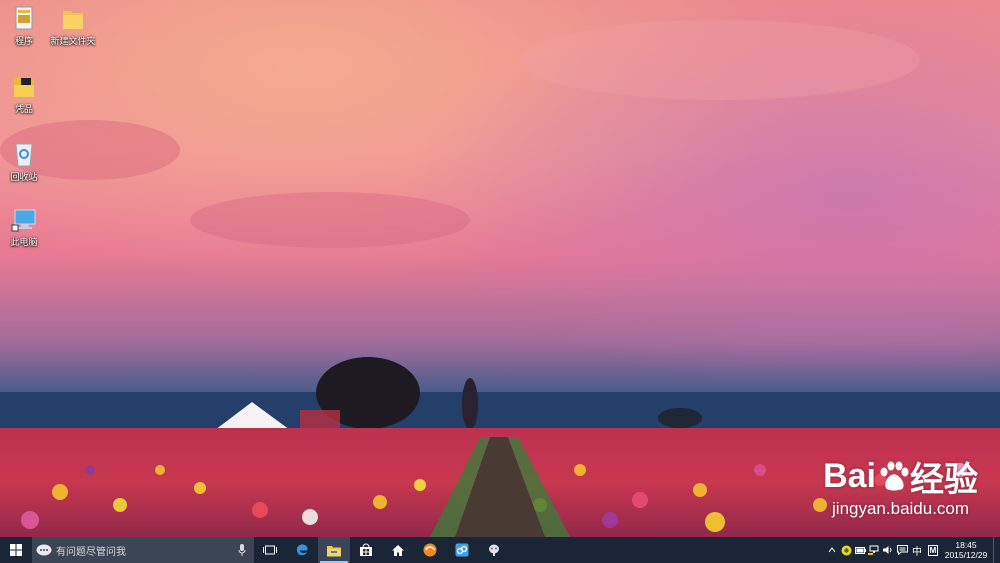 This screenshot has width=1000, height=563. Describe the element at coordinates (917, 550) in the screenshot. I see `ime-language-indicator: 中` at that location.